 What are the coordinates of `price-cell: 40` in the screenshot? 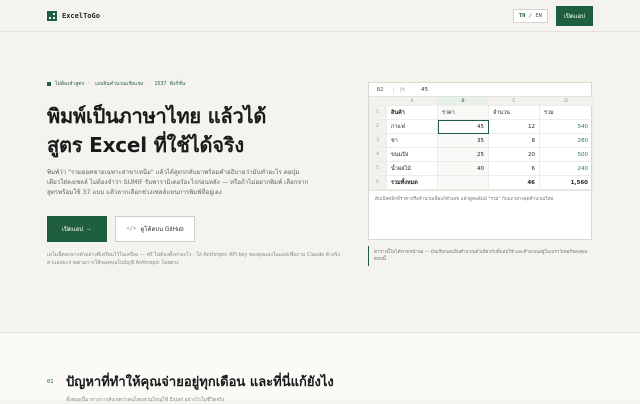 It's located at (463, 169).